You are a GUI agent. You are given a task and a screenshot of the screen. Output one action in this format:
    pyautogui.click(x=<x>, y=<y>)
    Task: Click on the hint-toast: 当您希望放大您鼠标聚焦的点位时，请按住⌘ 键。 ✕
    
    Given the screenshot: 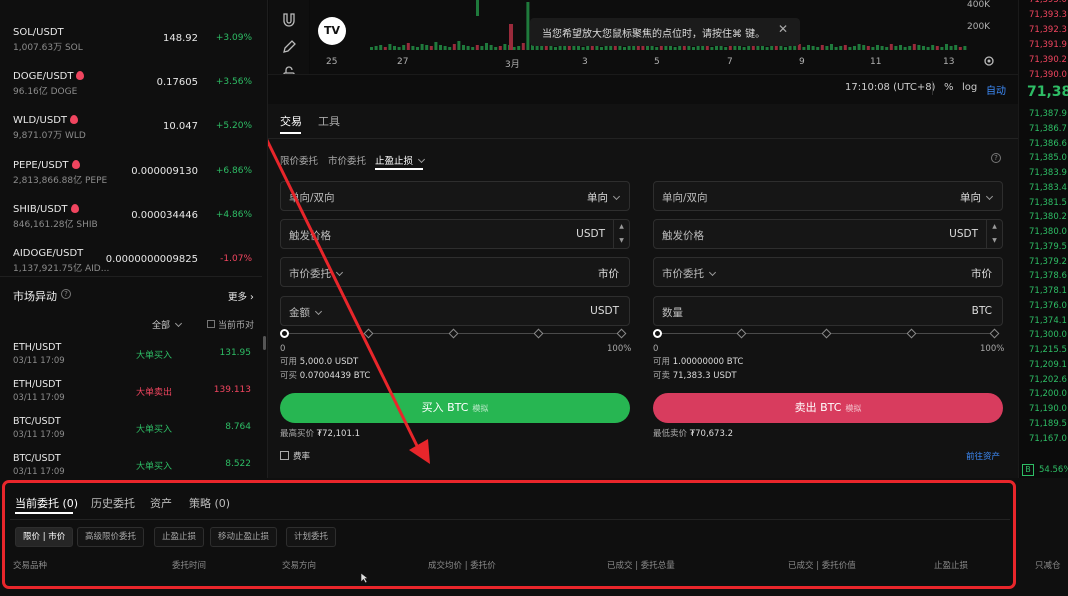 What is the action you would take?
    pyautogui.click(x=665, y=32)
    